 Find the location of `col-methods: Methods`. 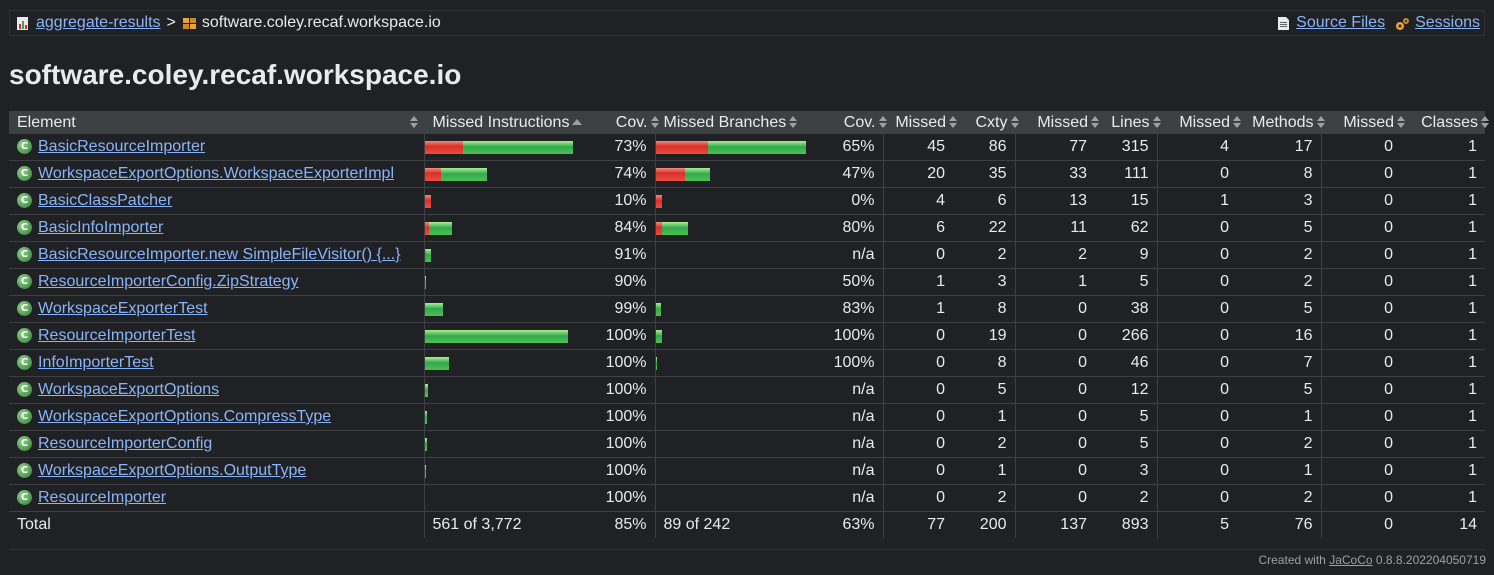

col-methods: Methods is located at coordinates (1281, 122).